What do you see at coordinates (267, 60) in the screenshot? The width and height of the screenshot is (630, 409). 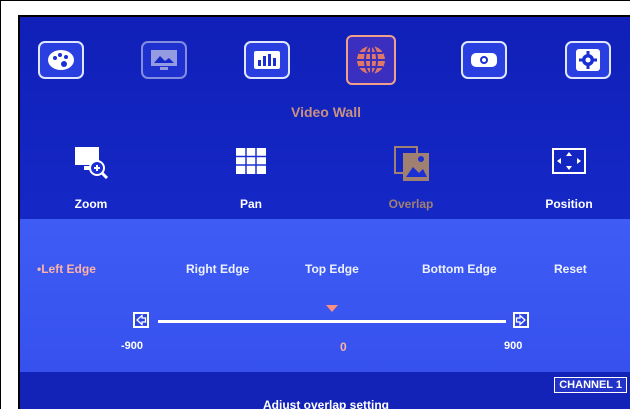 I see `equalizer-icon` at bounding box center [267, 60].